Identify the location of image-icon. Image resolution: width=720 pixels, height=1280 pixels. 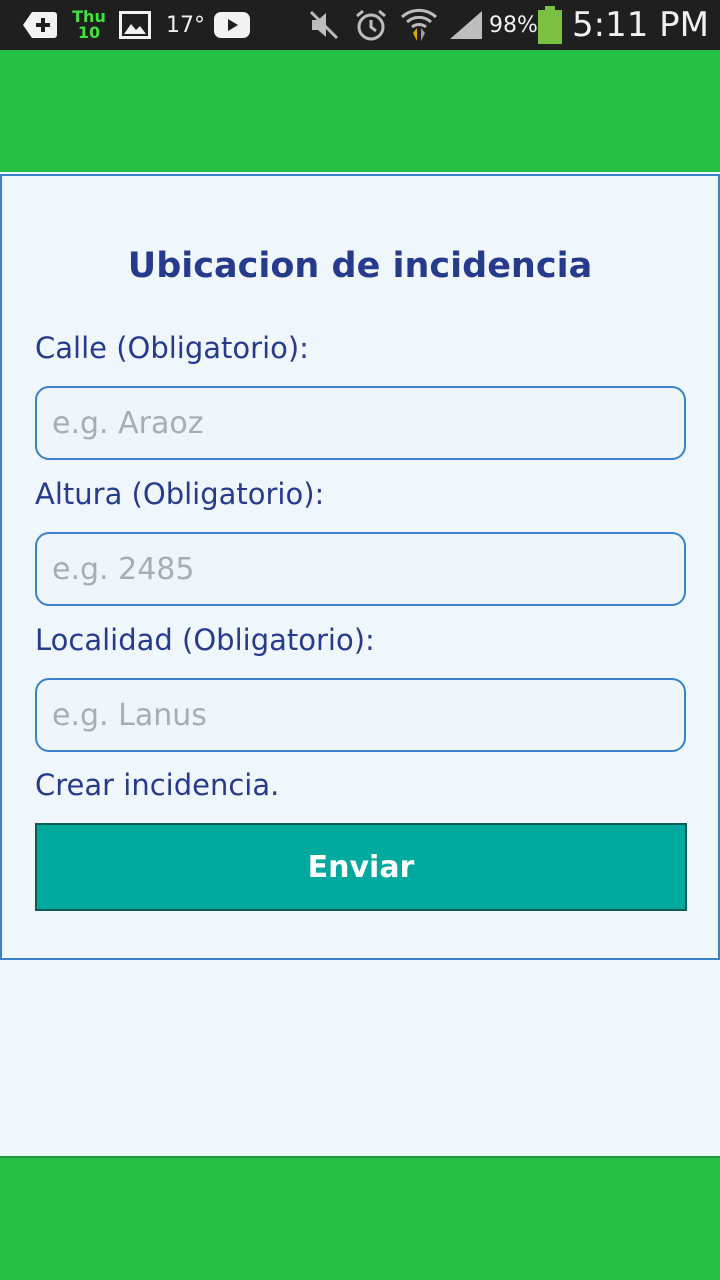
(135, 25).